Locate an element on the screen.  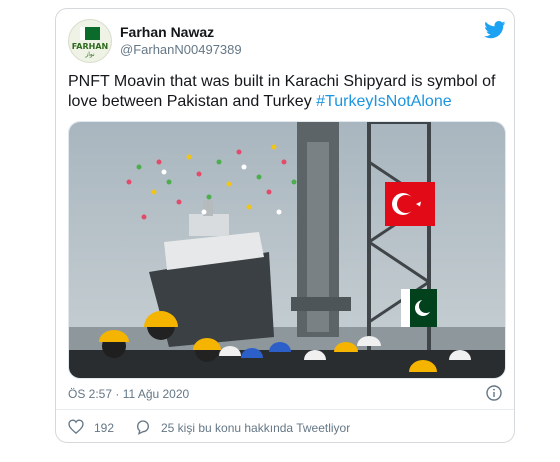
avatar: FARHAN نواز is located at coordinates (90, 41).